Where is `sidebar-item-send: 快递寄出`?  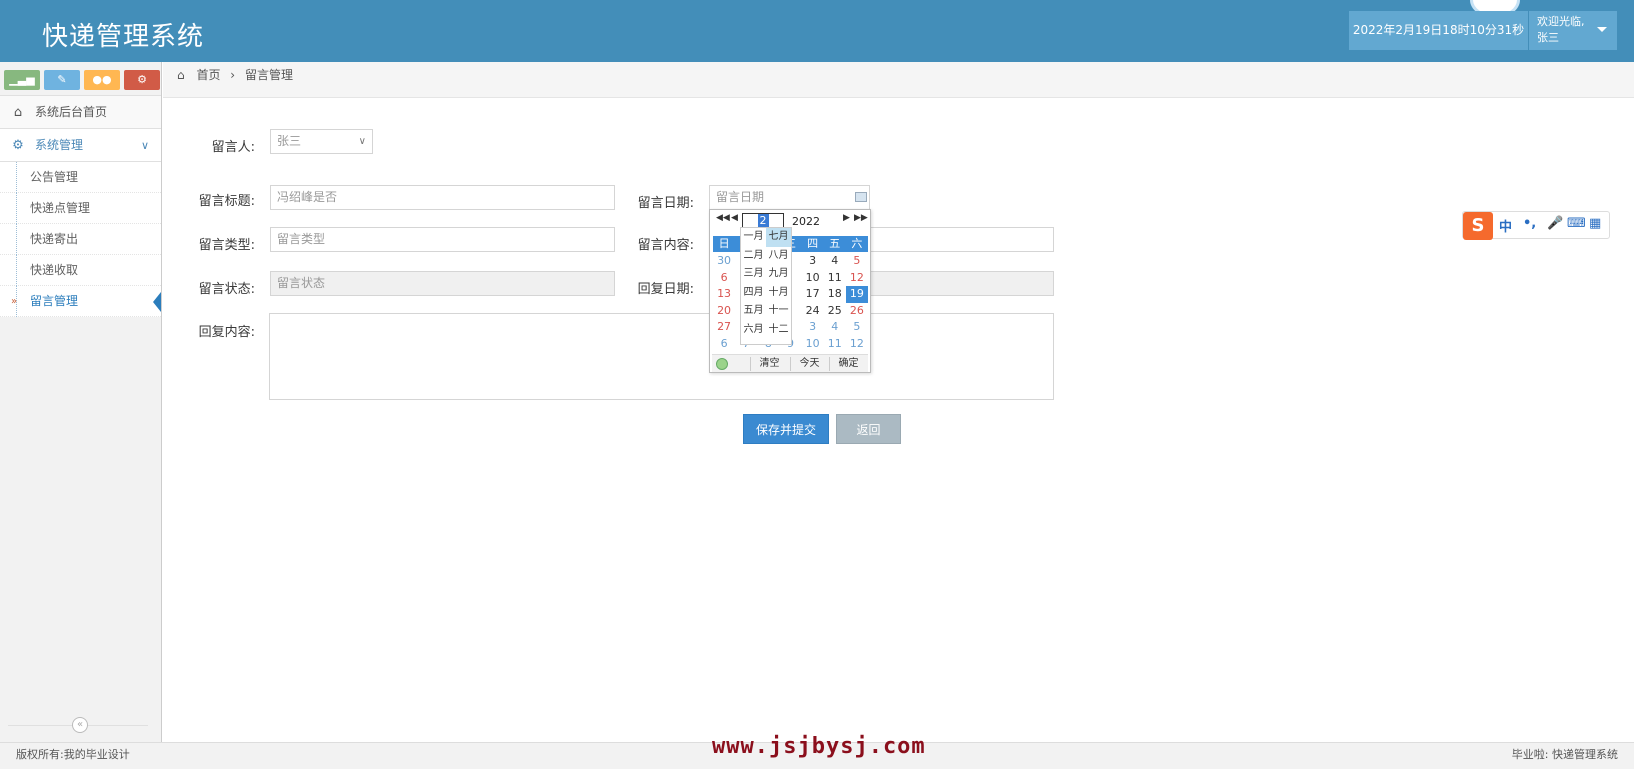 sidebar-item-send: 快递寄出 is located at coordinates (80, 239).